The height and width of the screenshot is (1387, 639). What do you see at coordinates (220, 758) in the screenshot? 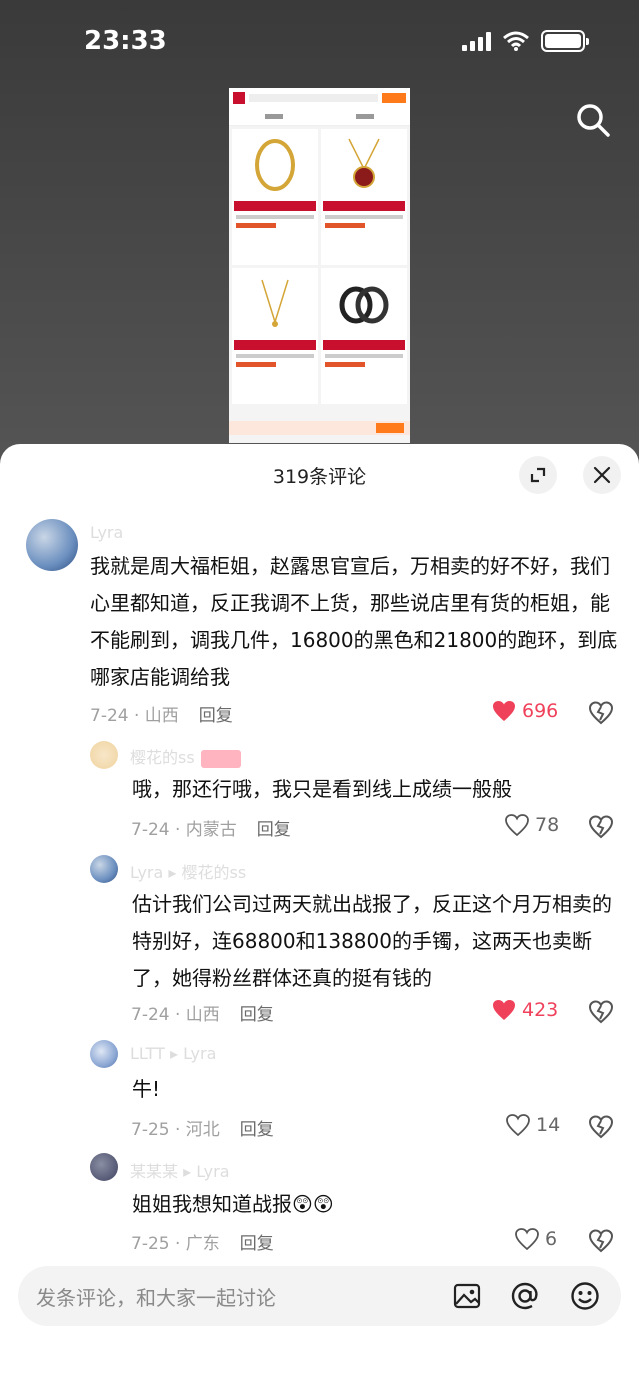
I see `user-badge` at bounding box center [220, 758].